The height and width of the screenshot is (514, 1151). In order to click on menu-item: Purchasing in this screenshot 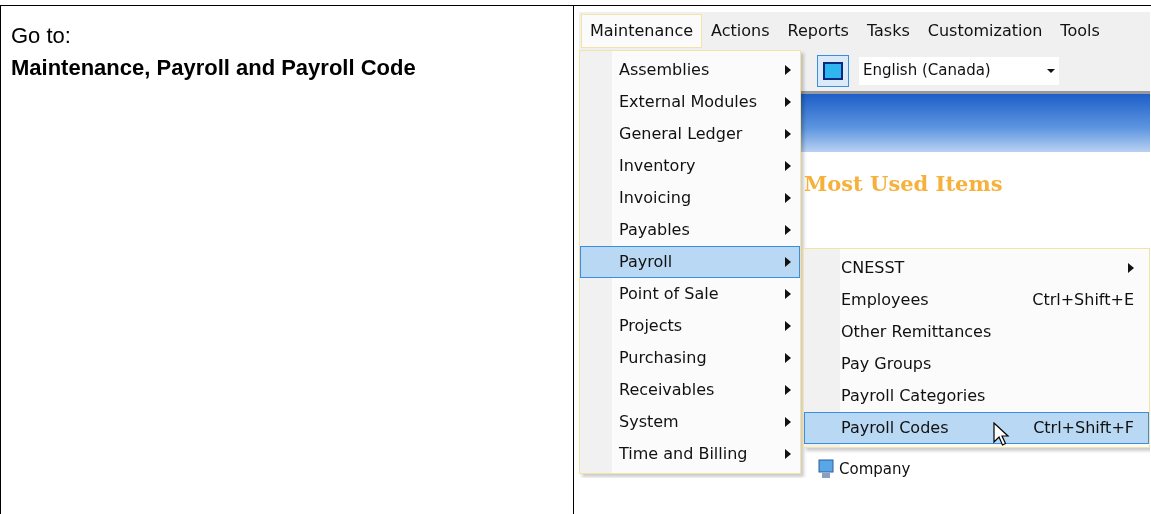, I will do `click(690, 358)`.